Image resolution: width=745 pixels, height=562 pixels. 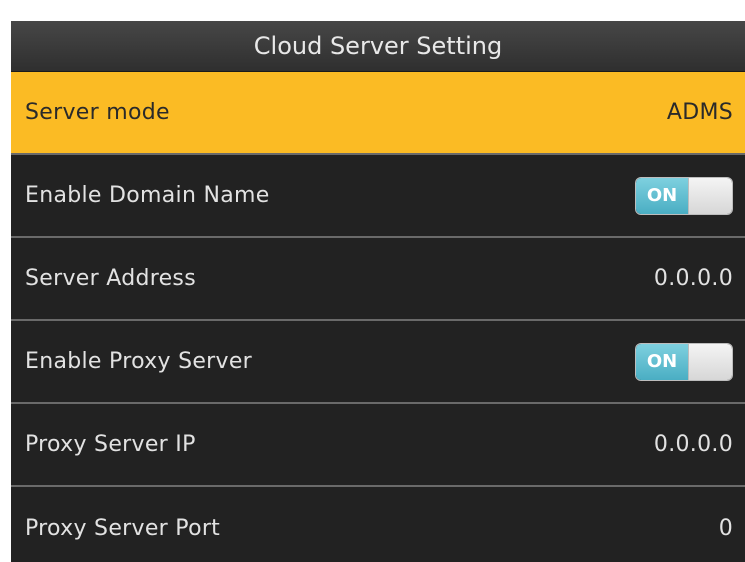 I want to click on row-enable-proxy-server: Enable Proxy Server ON, so click(x=378, y=362).